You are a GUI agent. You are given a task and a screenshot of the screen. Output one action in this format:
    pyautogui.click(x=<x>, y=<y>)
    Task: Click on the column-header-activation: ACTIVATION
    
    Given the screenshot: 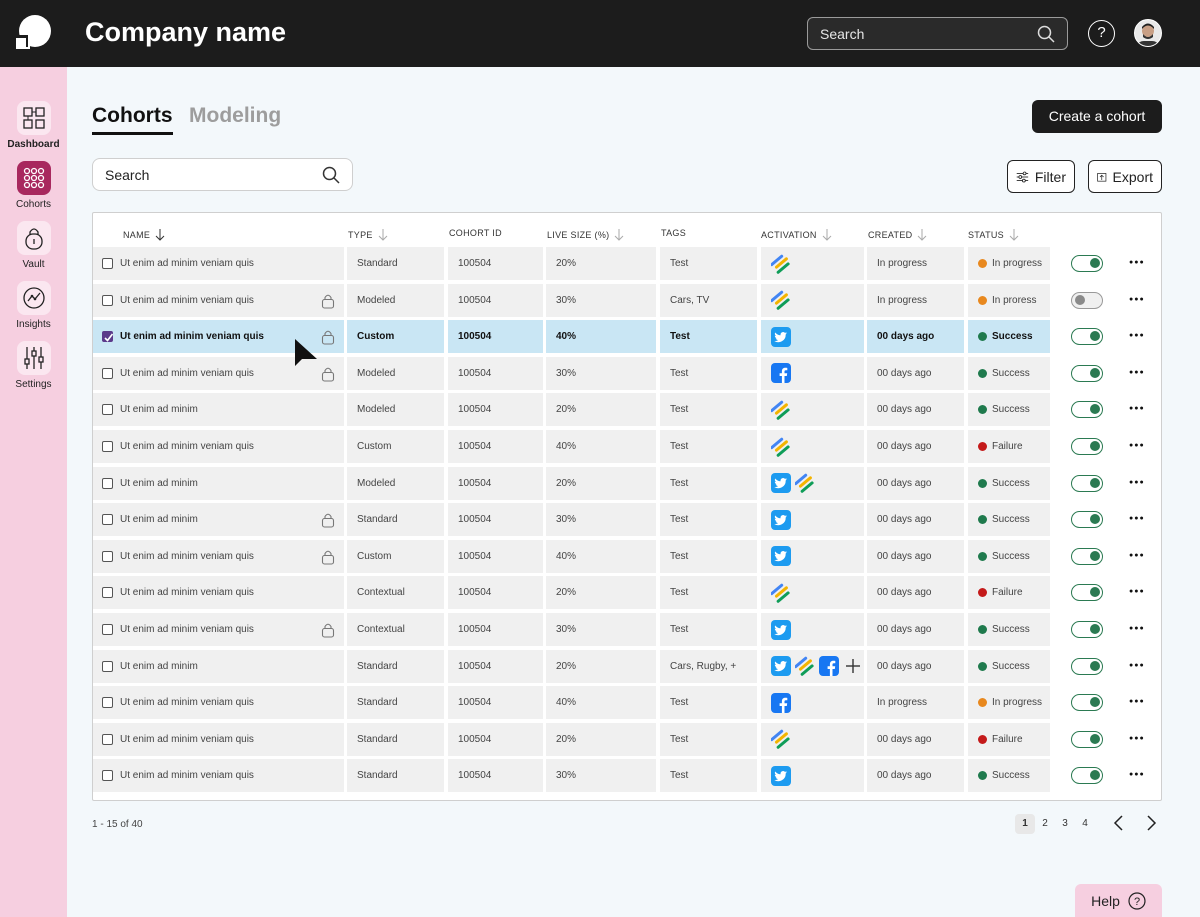 What is the action you would take?
    pyautogui.click(x=796, y=234)
    